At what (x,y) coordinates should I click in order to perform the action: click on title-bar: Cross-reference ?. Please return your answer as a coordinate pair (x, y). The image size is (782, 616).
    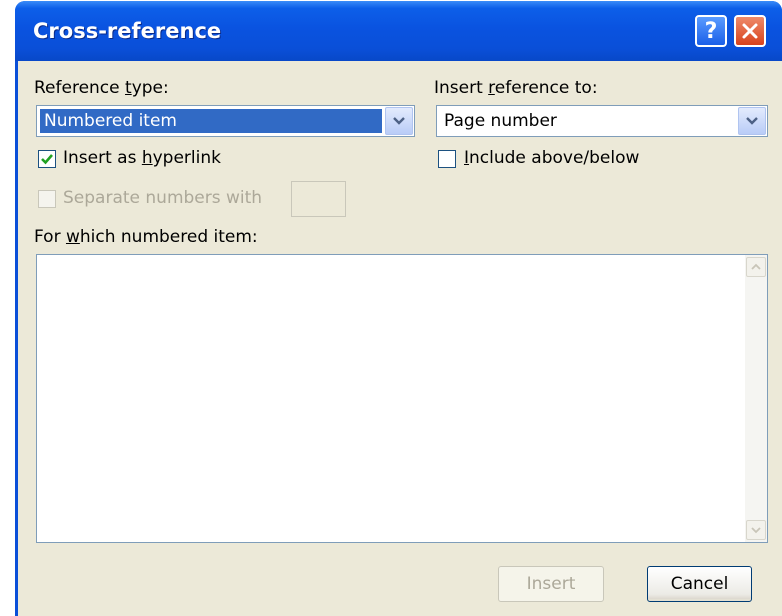
    Looking at the image, I should click on (398, 31).